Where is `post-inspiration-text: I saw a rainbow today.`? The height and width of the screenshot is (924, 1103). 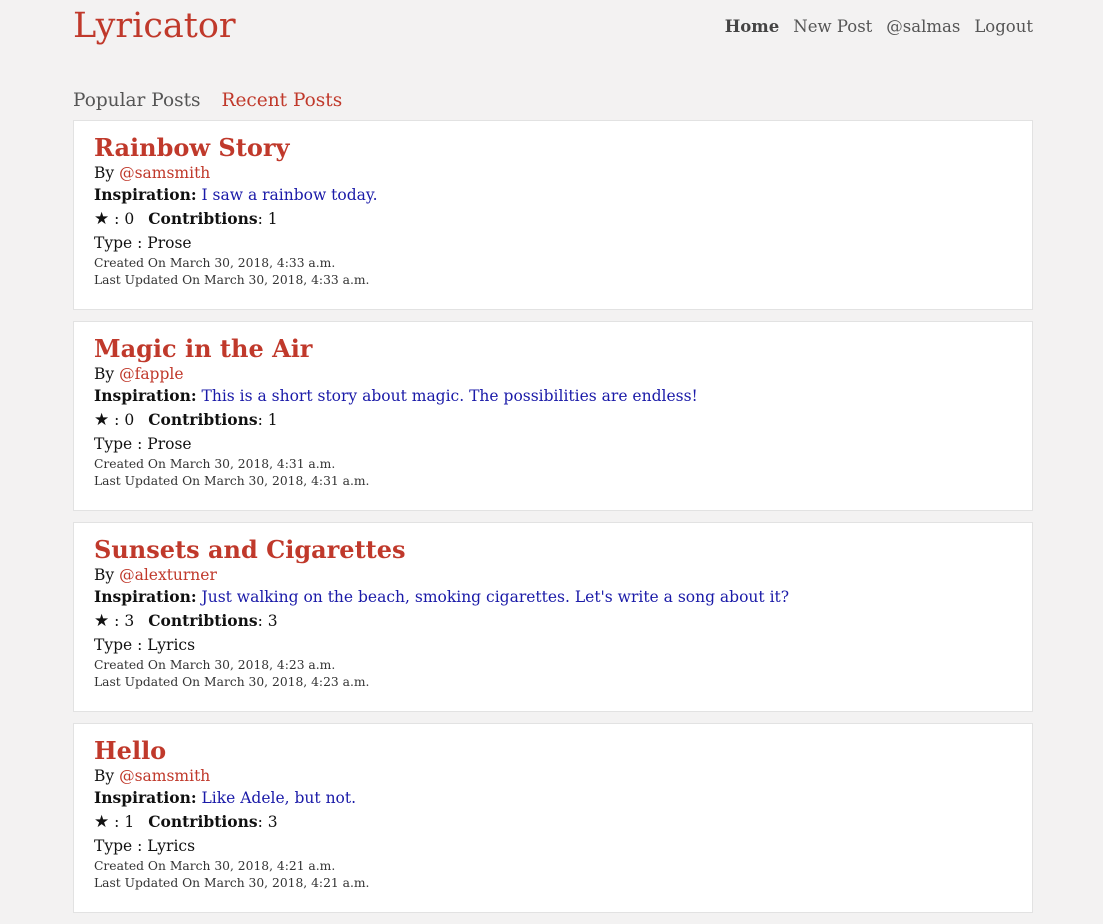
post-inspiration-text: I saw a rainbow today. is located at coordinates (289, 195).